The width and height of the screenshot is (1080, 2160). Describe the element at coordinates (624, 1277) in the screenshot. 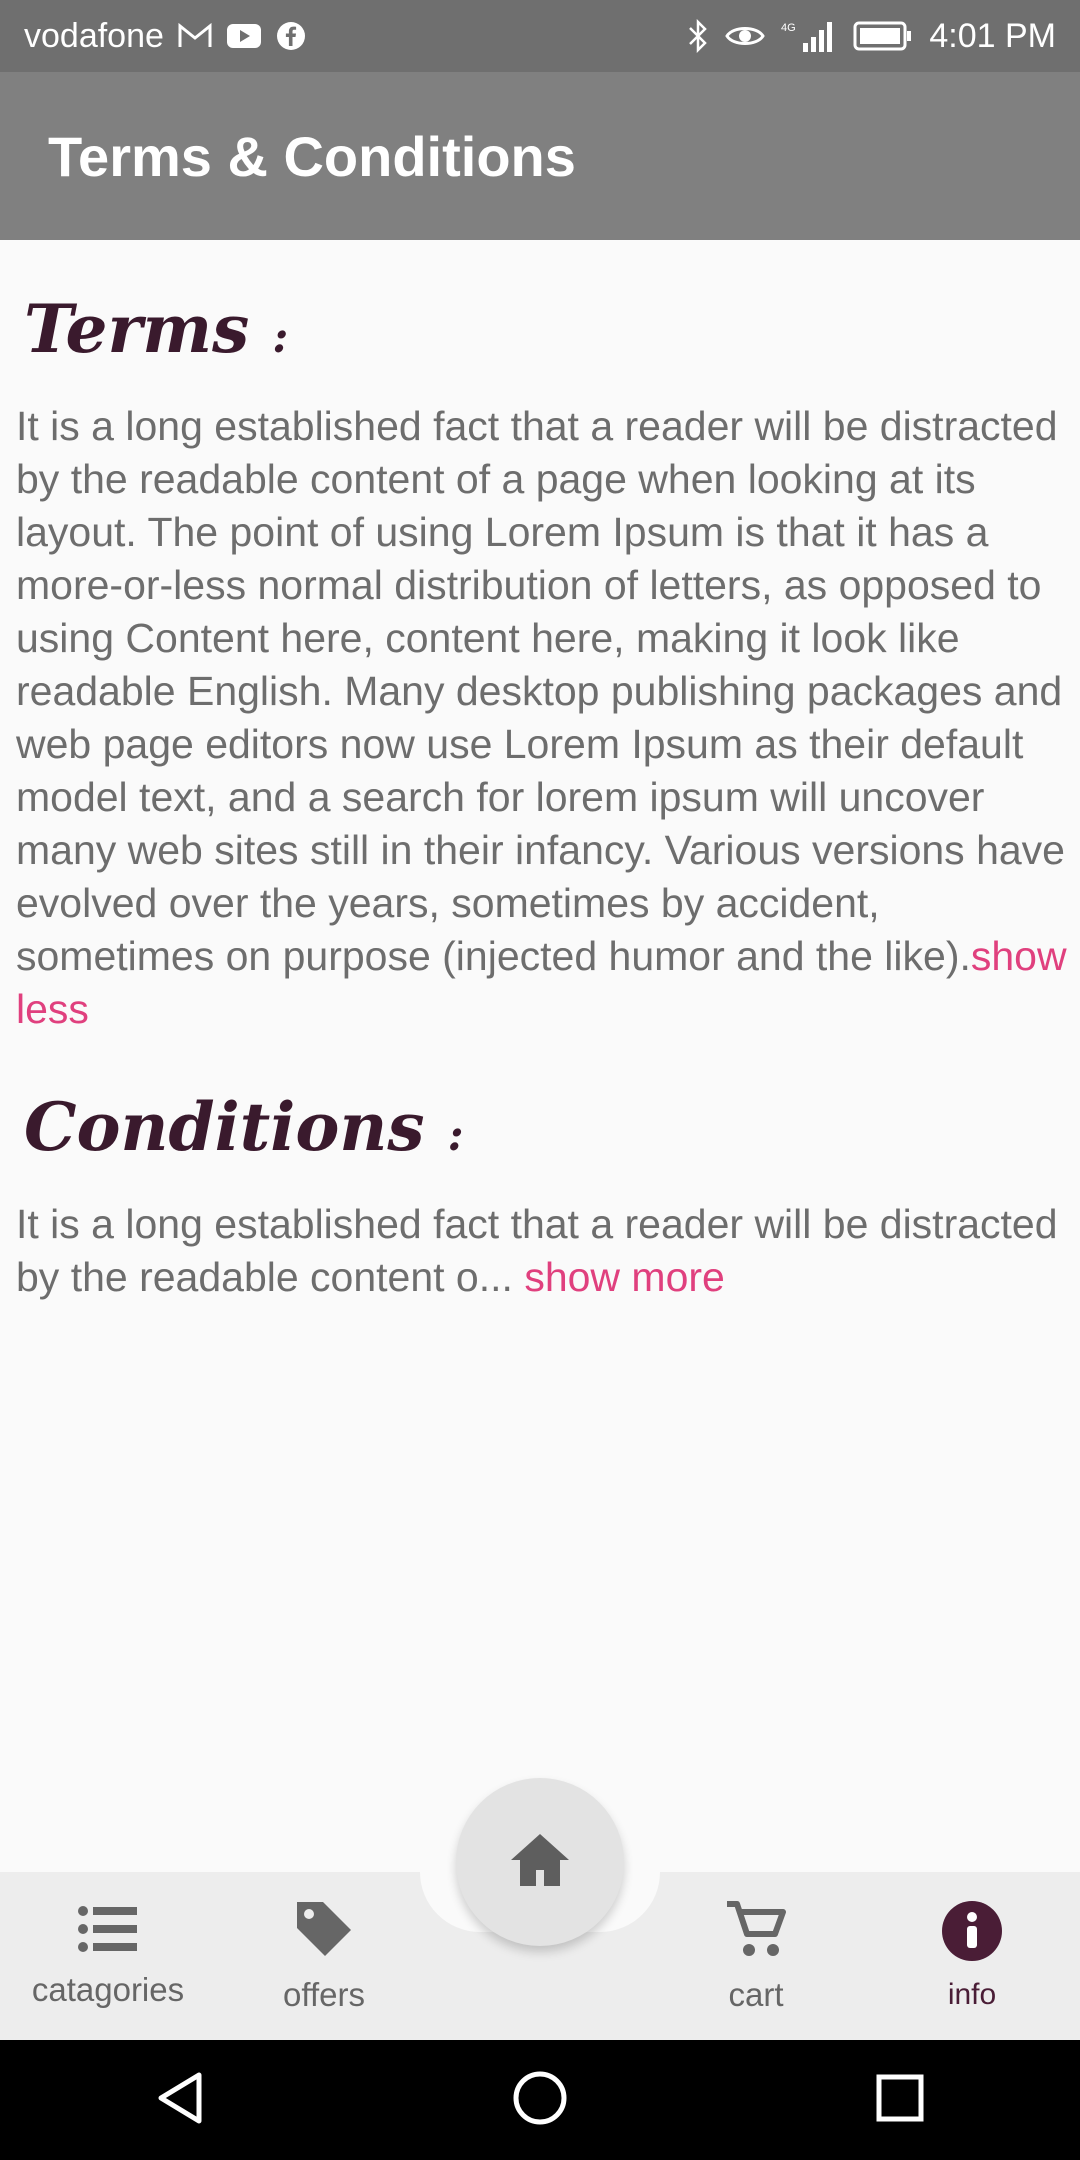

I see `show-more-link: show more` at that location.